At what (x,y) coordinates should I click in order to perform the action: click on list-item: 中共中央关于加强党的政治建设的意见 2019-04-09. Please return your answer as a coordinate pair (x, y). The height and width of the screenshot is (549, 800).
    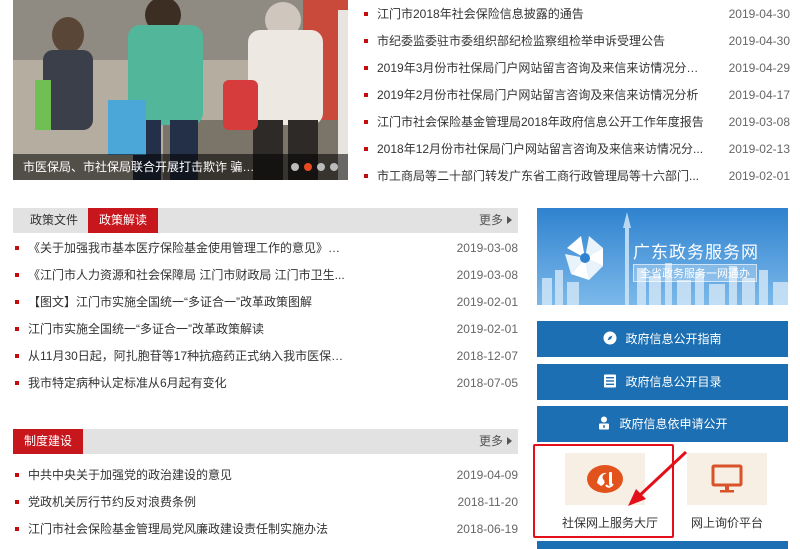
    Looking at the image, I should click on (265, 475).